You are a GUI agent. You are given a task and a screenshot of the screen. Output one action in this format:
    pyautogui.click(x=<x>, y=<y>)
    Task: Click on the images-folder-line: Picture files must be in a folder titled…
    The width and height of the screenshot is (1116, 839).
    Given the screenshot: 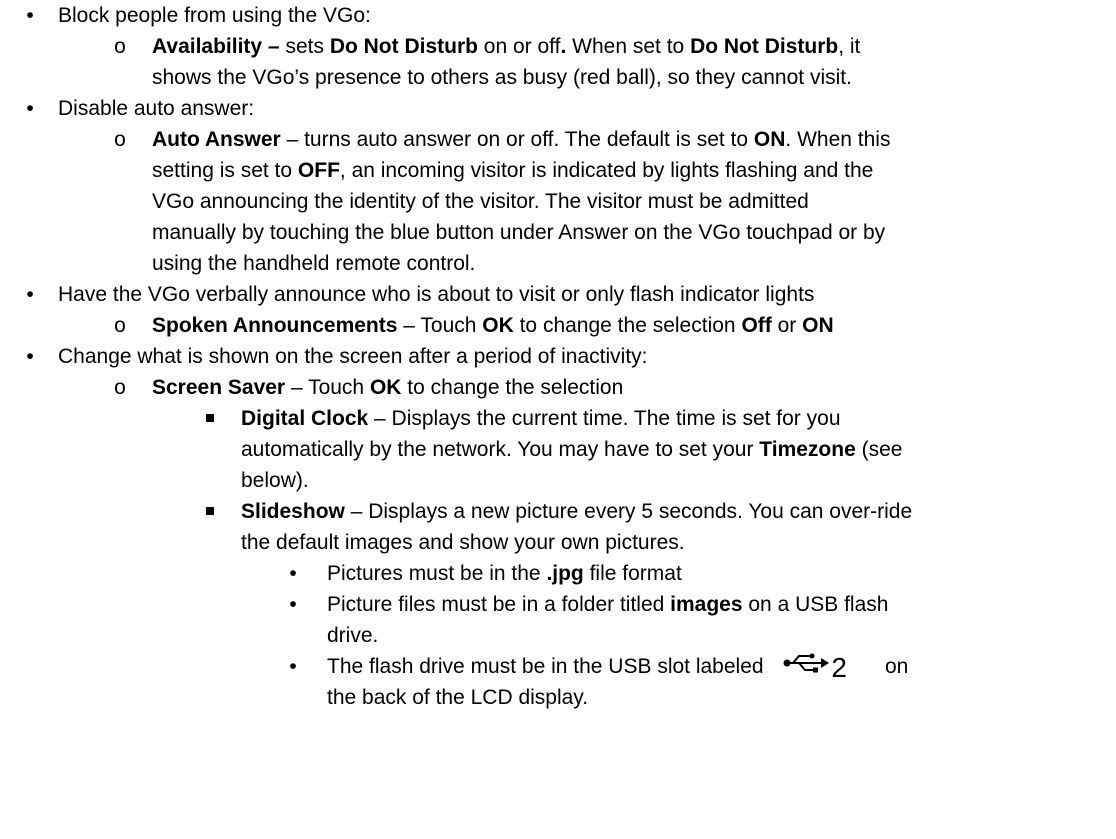 What is the action you would take?
    pyautogui.click(x=608, y=604)
    